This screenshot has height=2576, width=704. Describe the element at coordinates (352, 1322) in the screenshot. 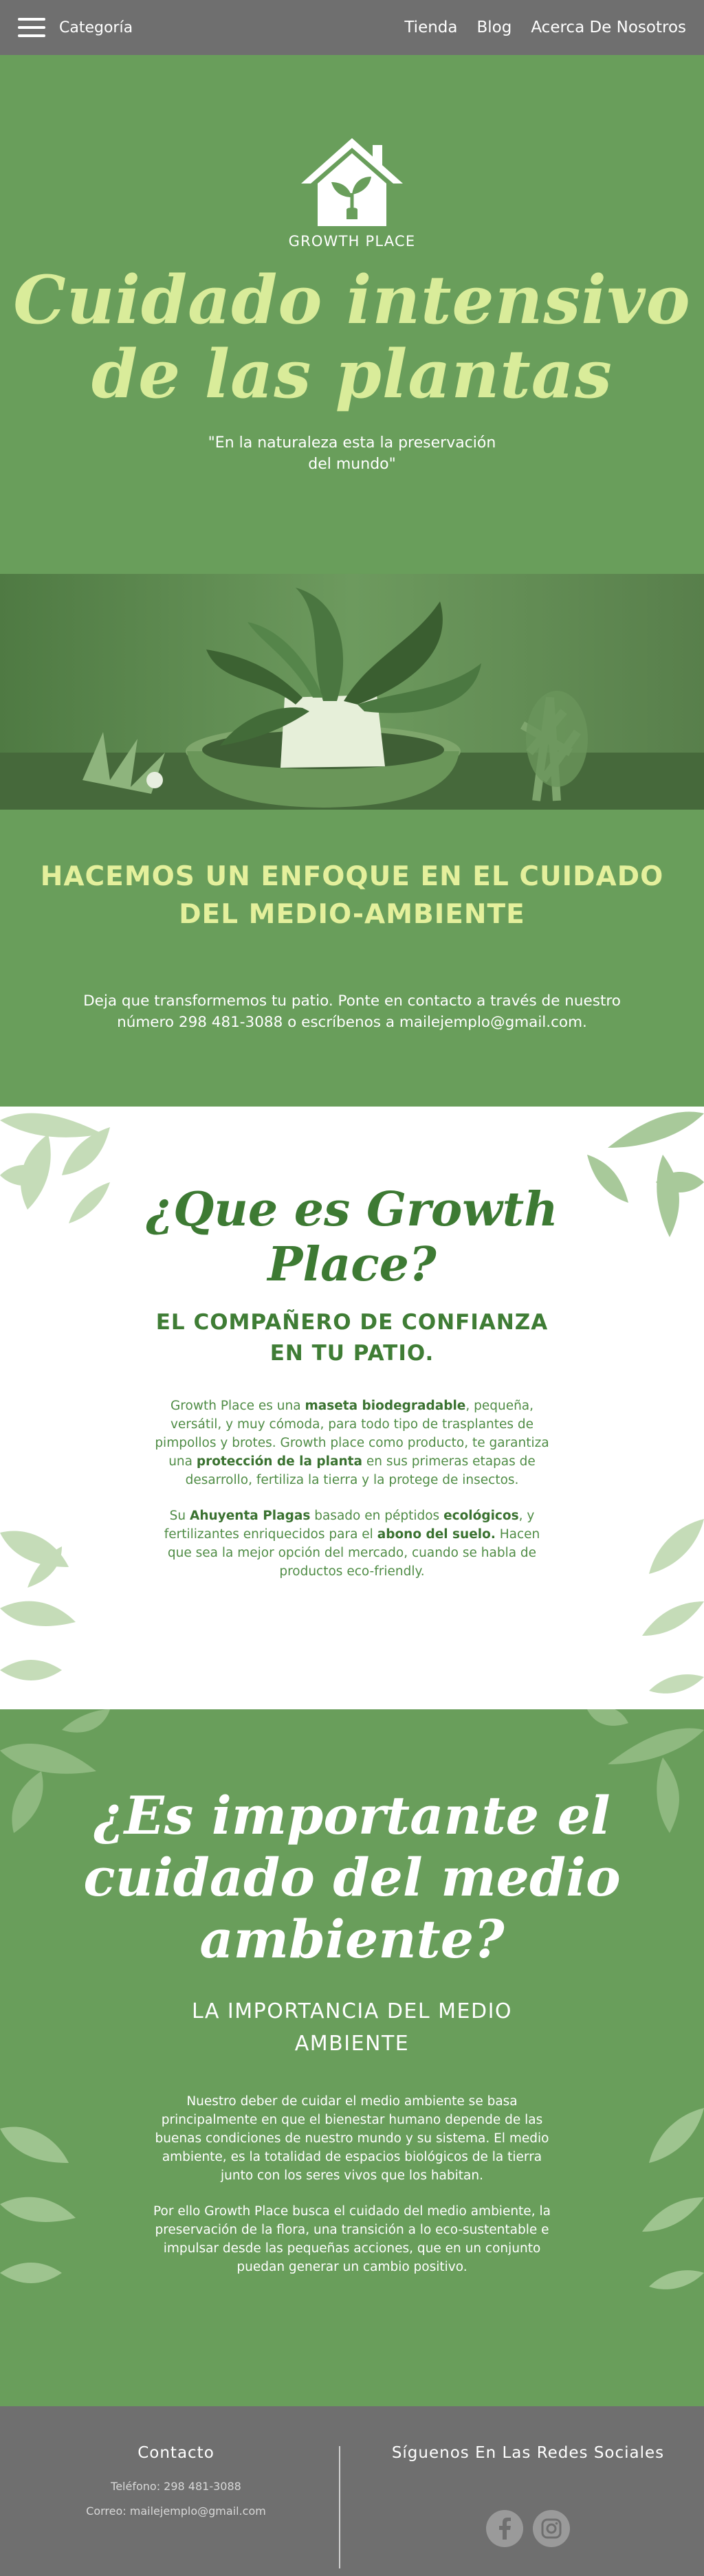

I see `que-es-subtitle-line: EL COMPAÑERO DE CONFIANZA` at that location.